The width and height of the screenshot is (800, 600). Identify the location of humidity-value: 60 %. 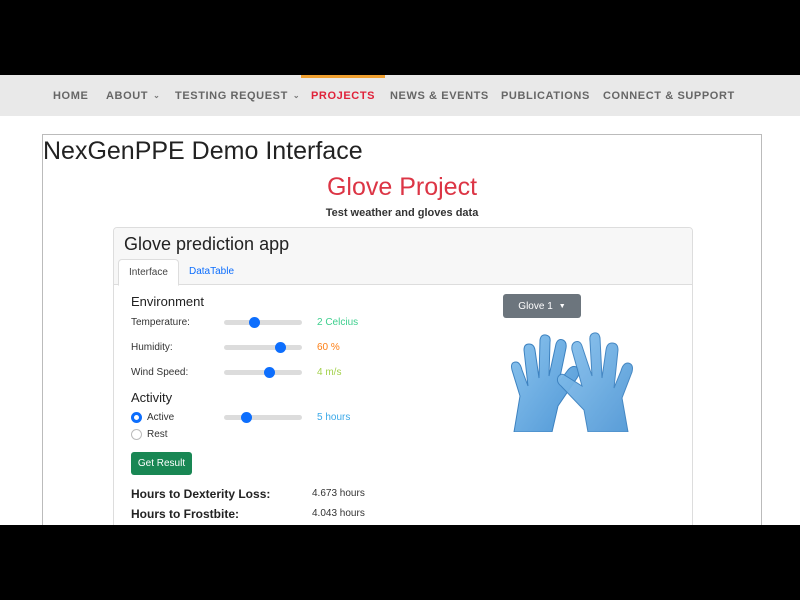
(328, 347).